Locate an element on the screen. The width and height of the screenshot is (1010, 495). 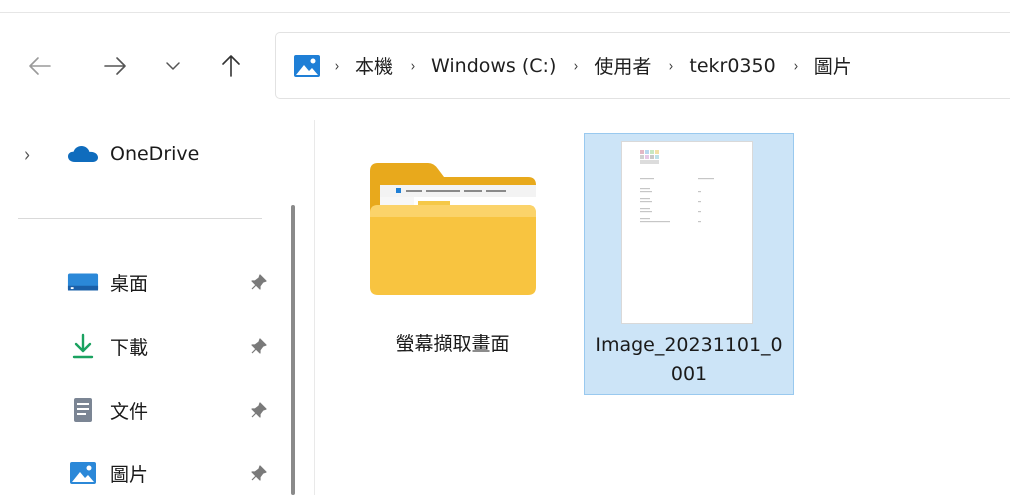
folder-item: 螢幕擷取畫面 is located at coordinates (452, 265).